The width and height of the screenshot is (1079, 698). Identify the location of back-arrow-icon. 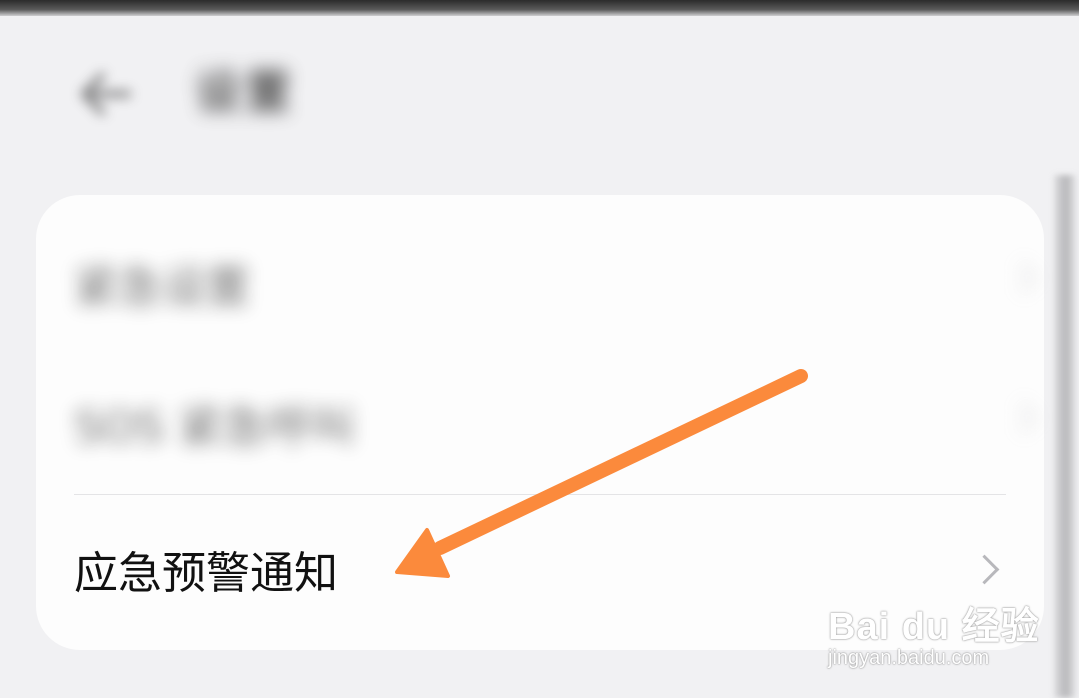
(105, 94).